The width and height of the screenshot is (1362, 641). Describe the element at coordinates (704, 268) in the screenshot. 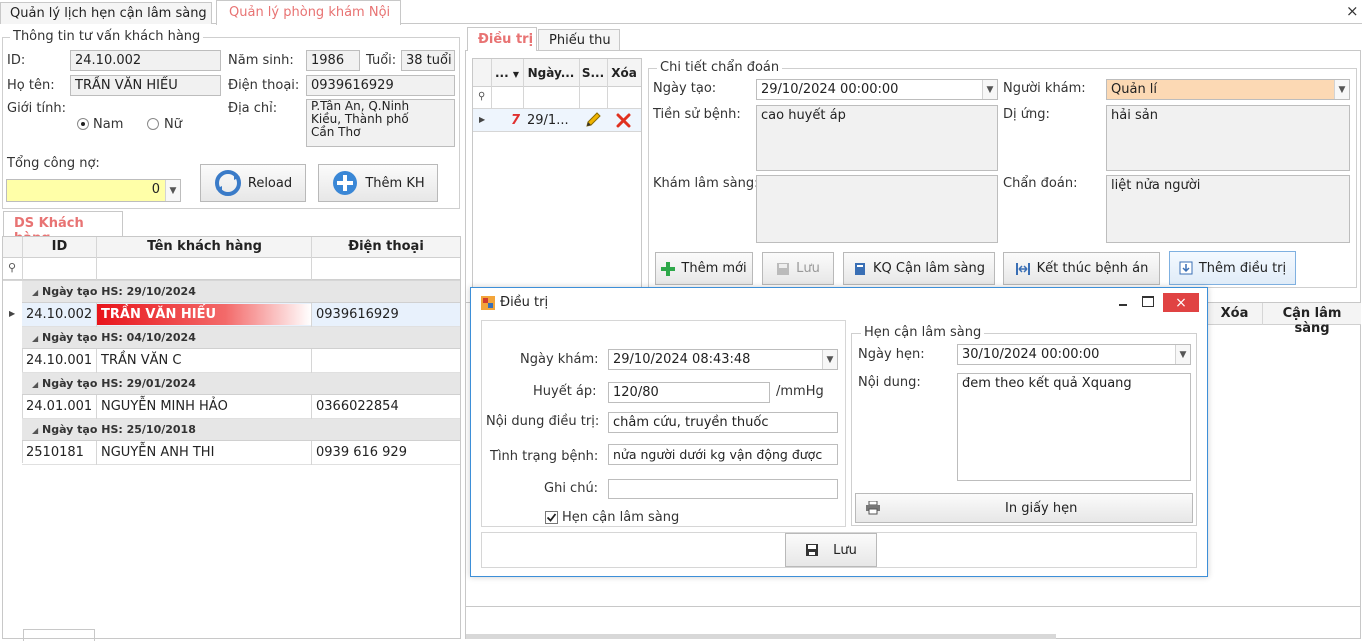

I see `add-new-button: Thêm mới` at that location.